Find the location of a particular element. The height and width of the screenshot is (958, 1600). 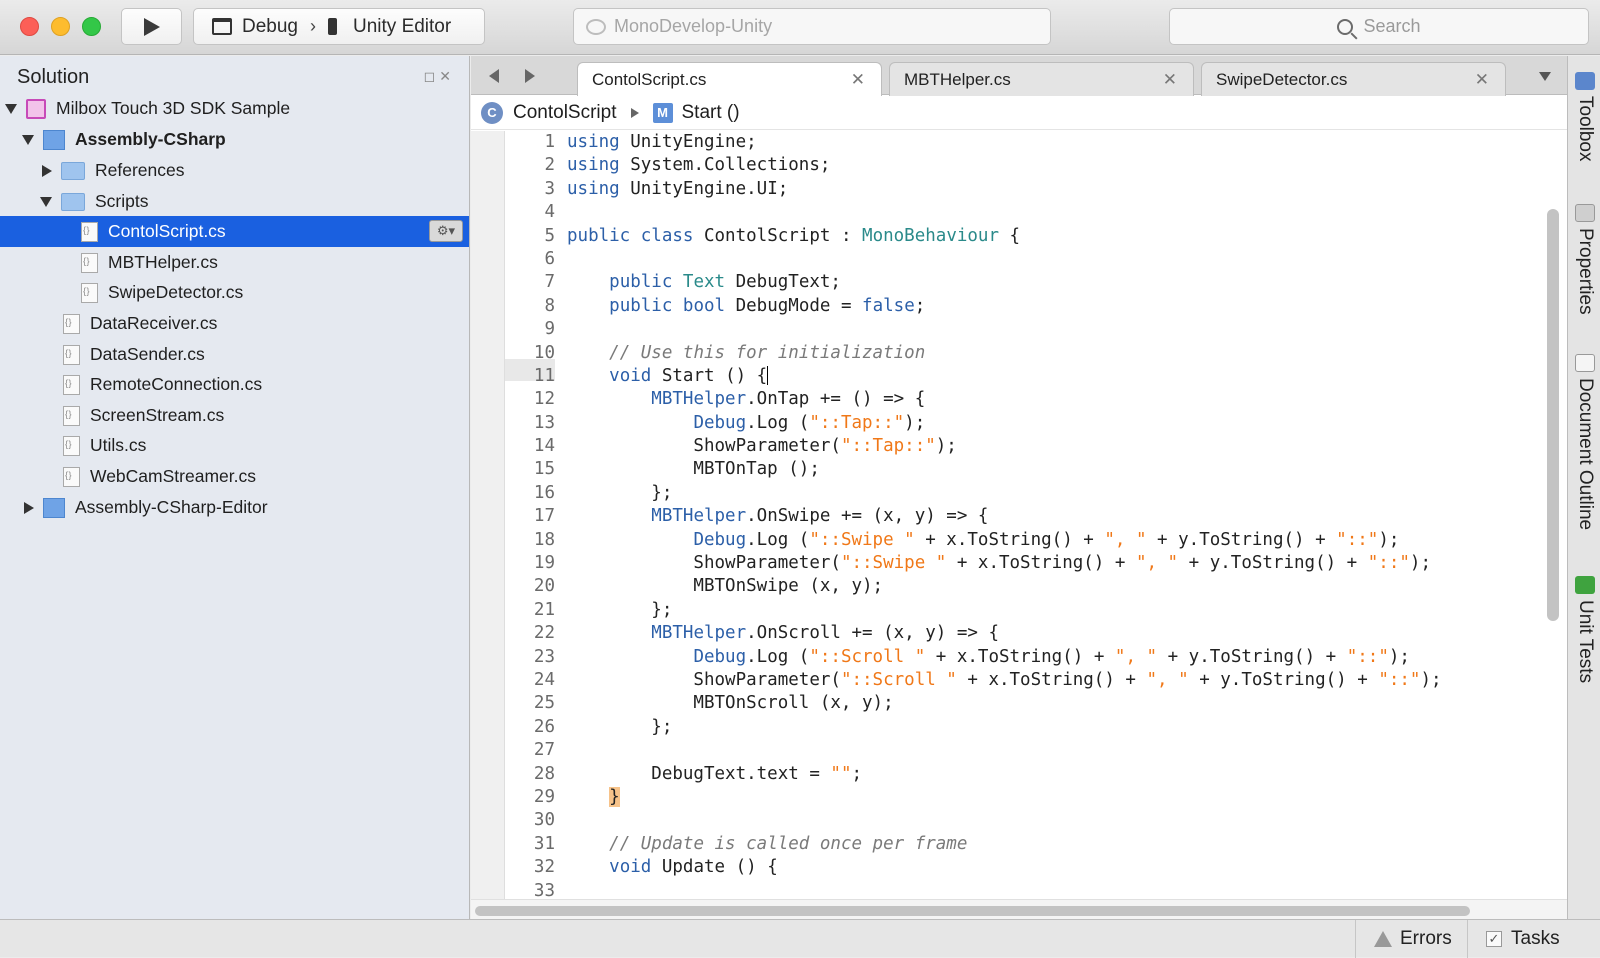

tab-swipedetector: SwipeDetector.cs ✕ is located at coordinates (1353, 79).